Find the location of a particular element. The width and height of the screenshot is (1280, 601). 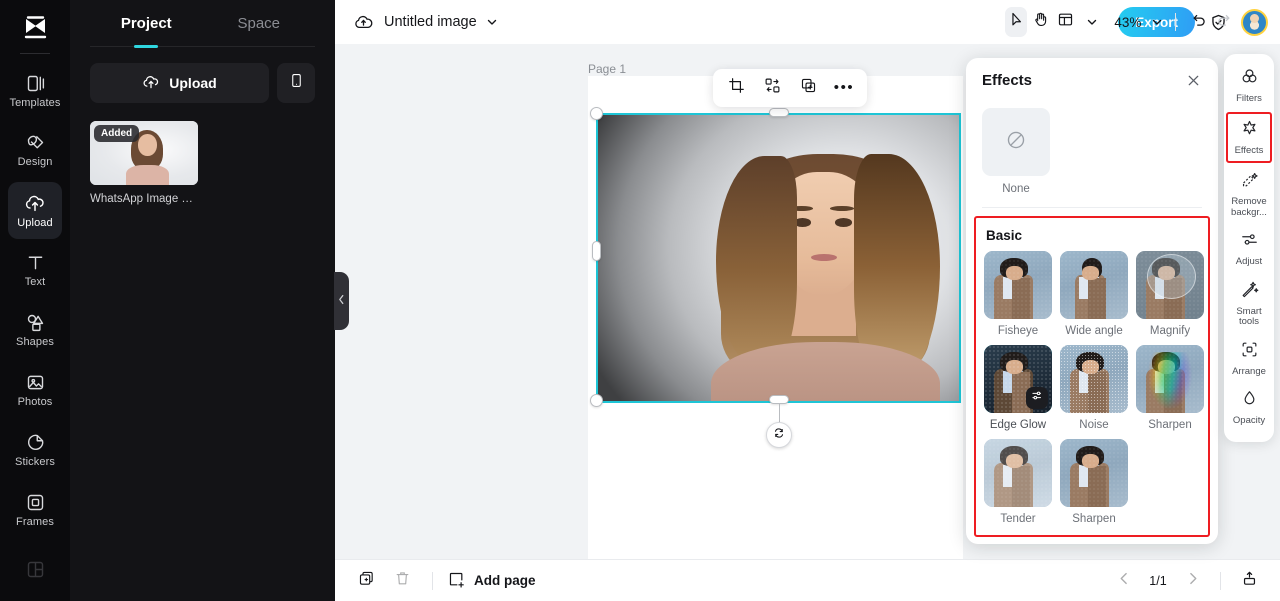

resize-handle-top-center is located at coordinates (779, 112).